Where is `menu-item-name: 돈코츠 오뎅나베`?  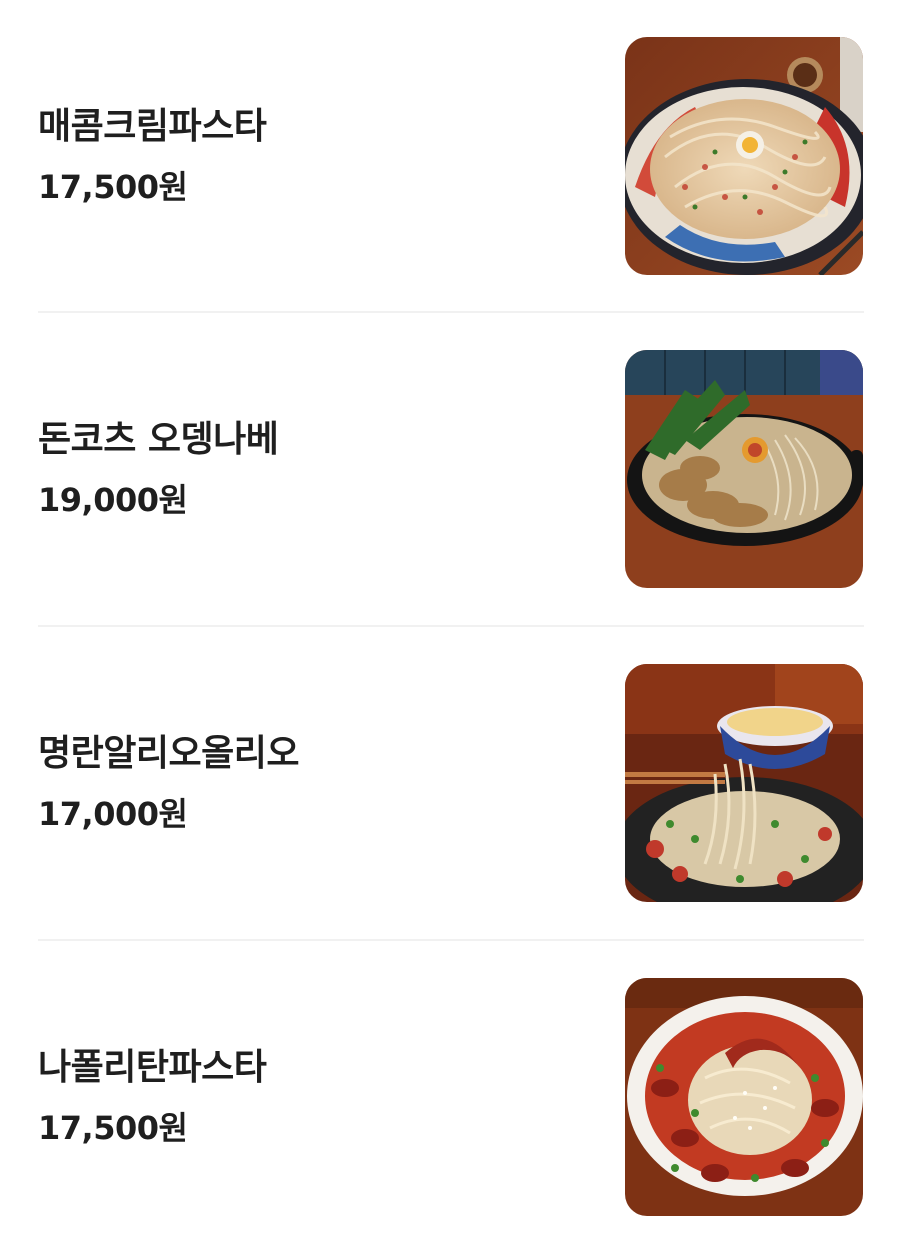 menu-item-name: 돈코츠 오뎅나베 is located at coordinates (158, 439).